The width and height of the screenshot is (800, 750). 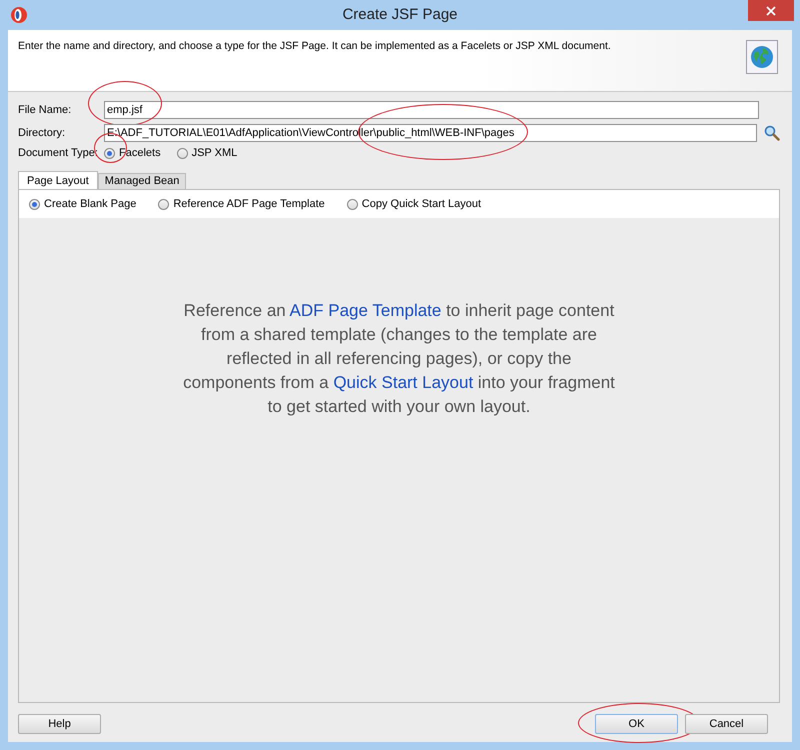 I want to click on dialog-button: OK, so click(x=636, y=724).